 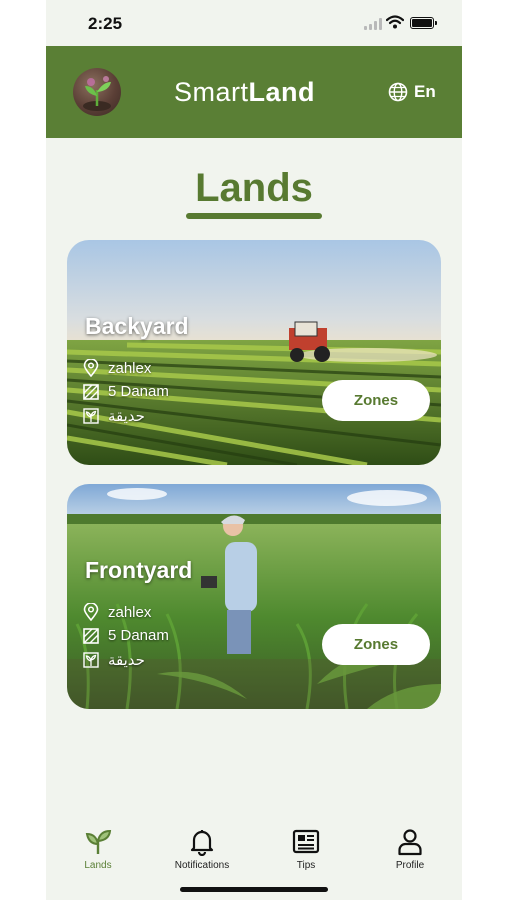 What do you see at coordinates (423, 23) in the screenshot?
I see `battery-icon` at bounding box center [423, 23].